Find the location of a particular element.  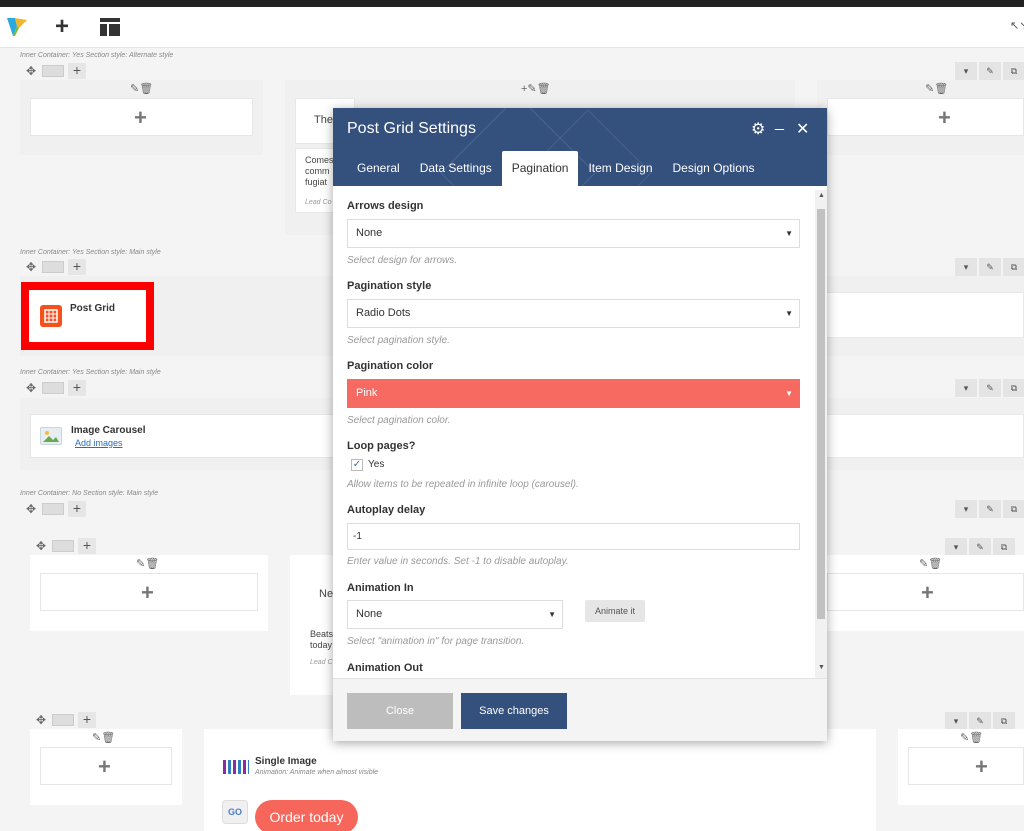

scrollbar-thumb is located at coordinates (821, 414).